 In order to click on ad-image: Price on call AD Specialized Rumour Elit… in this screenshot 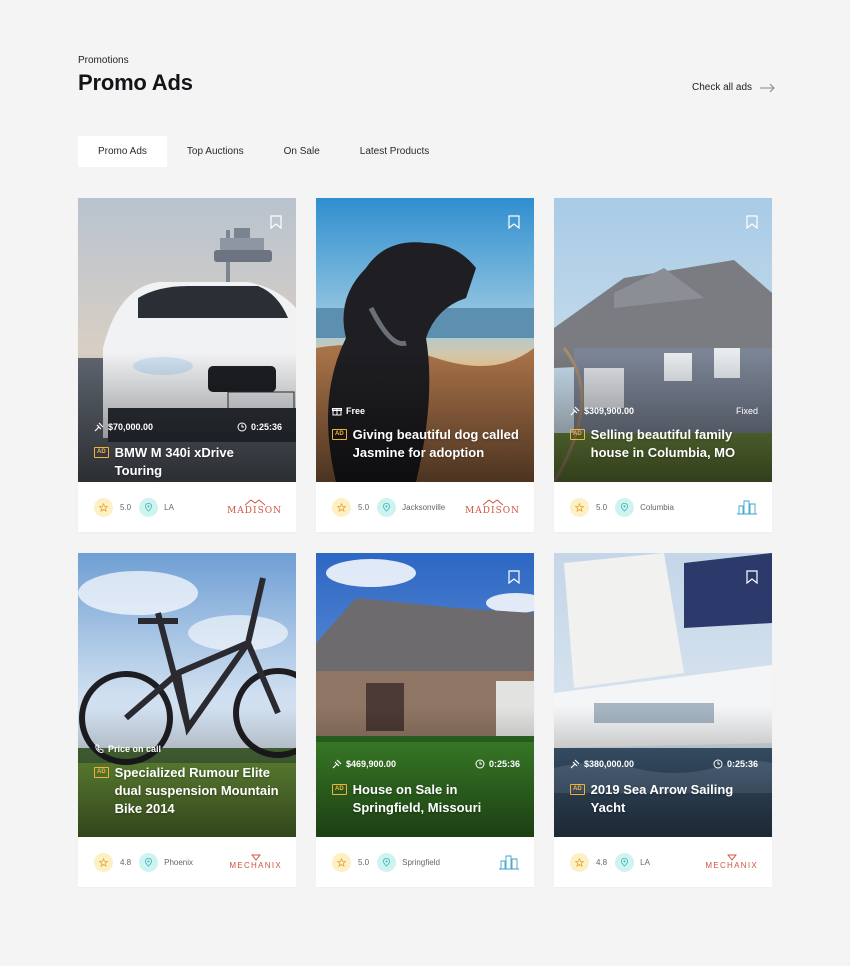, I will do `click(187, 695)`.